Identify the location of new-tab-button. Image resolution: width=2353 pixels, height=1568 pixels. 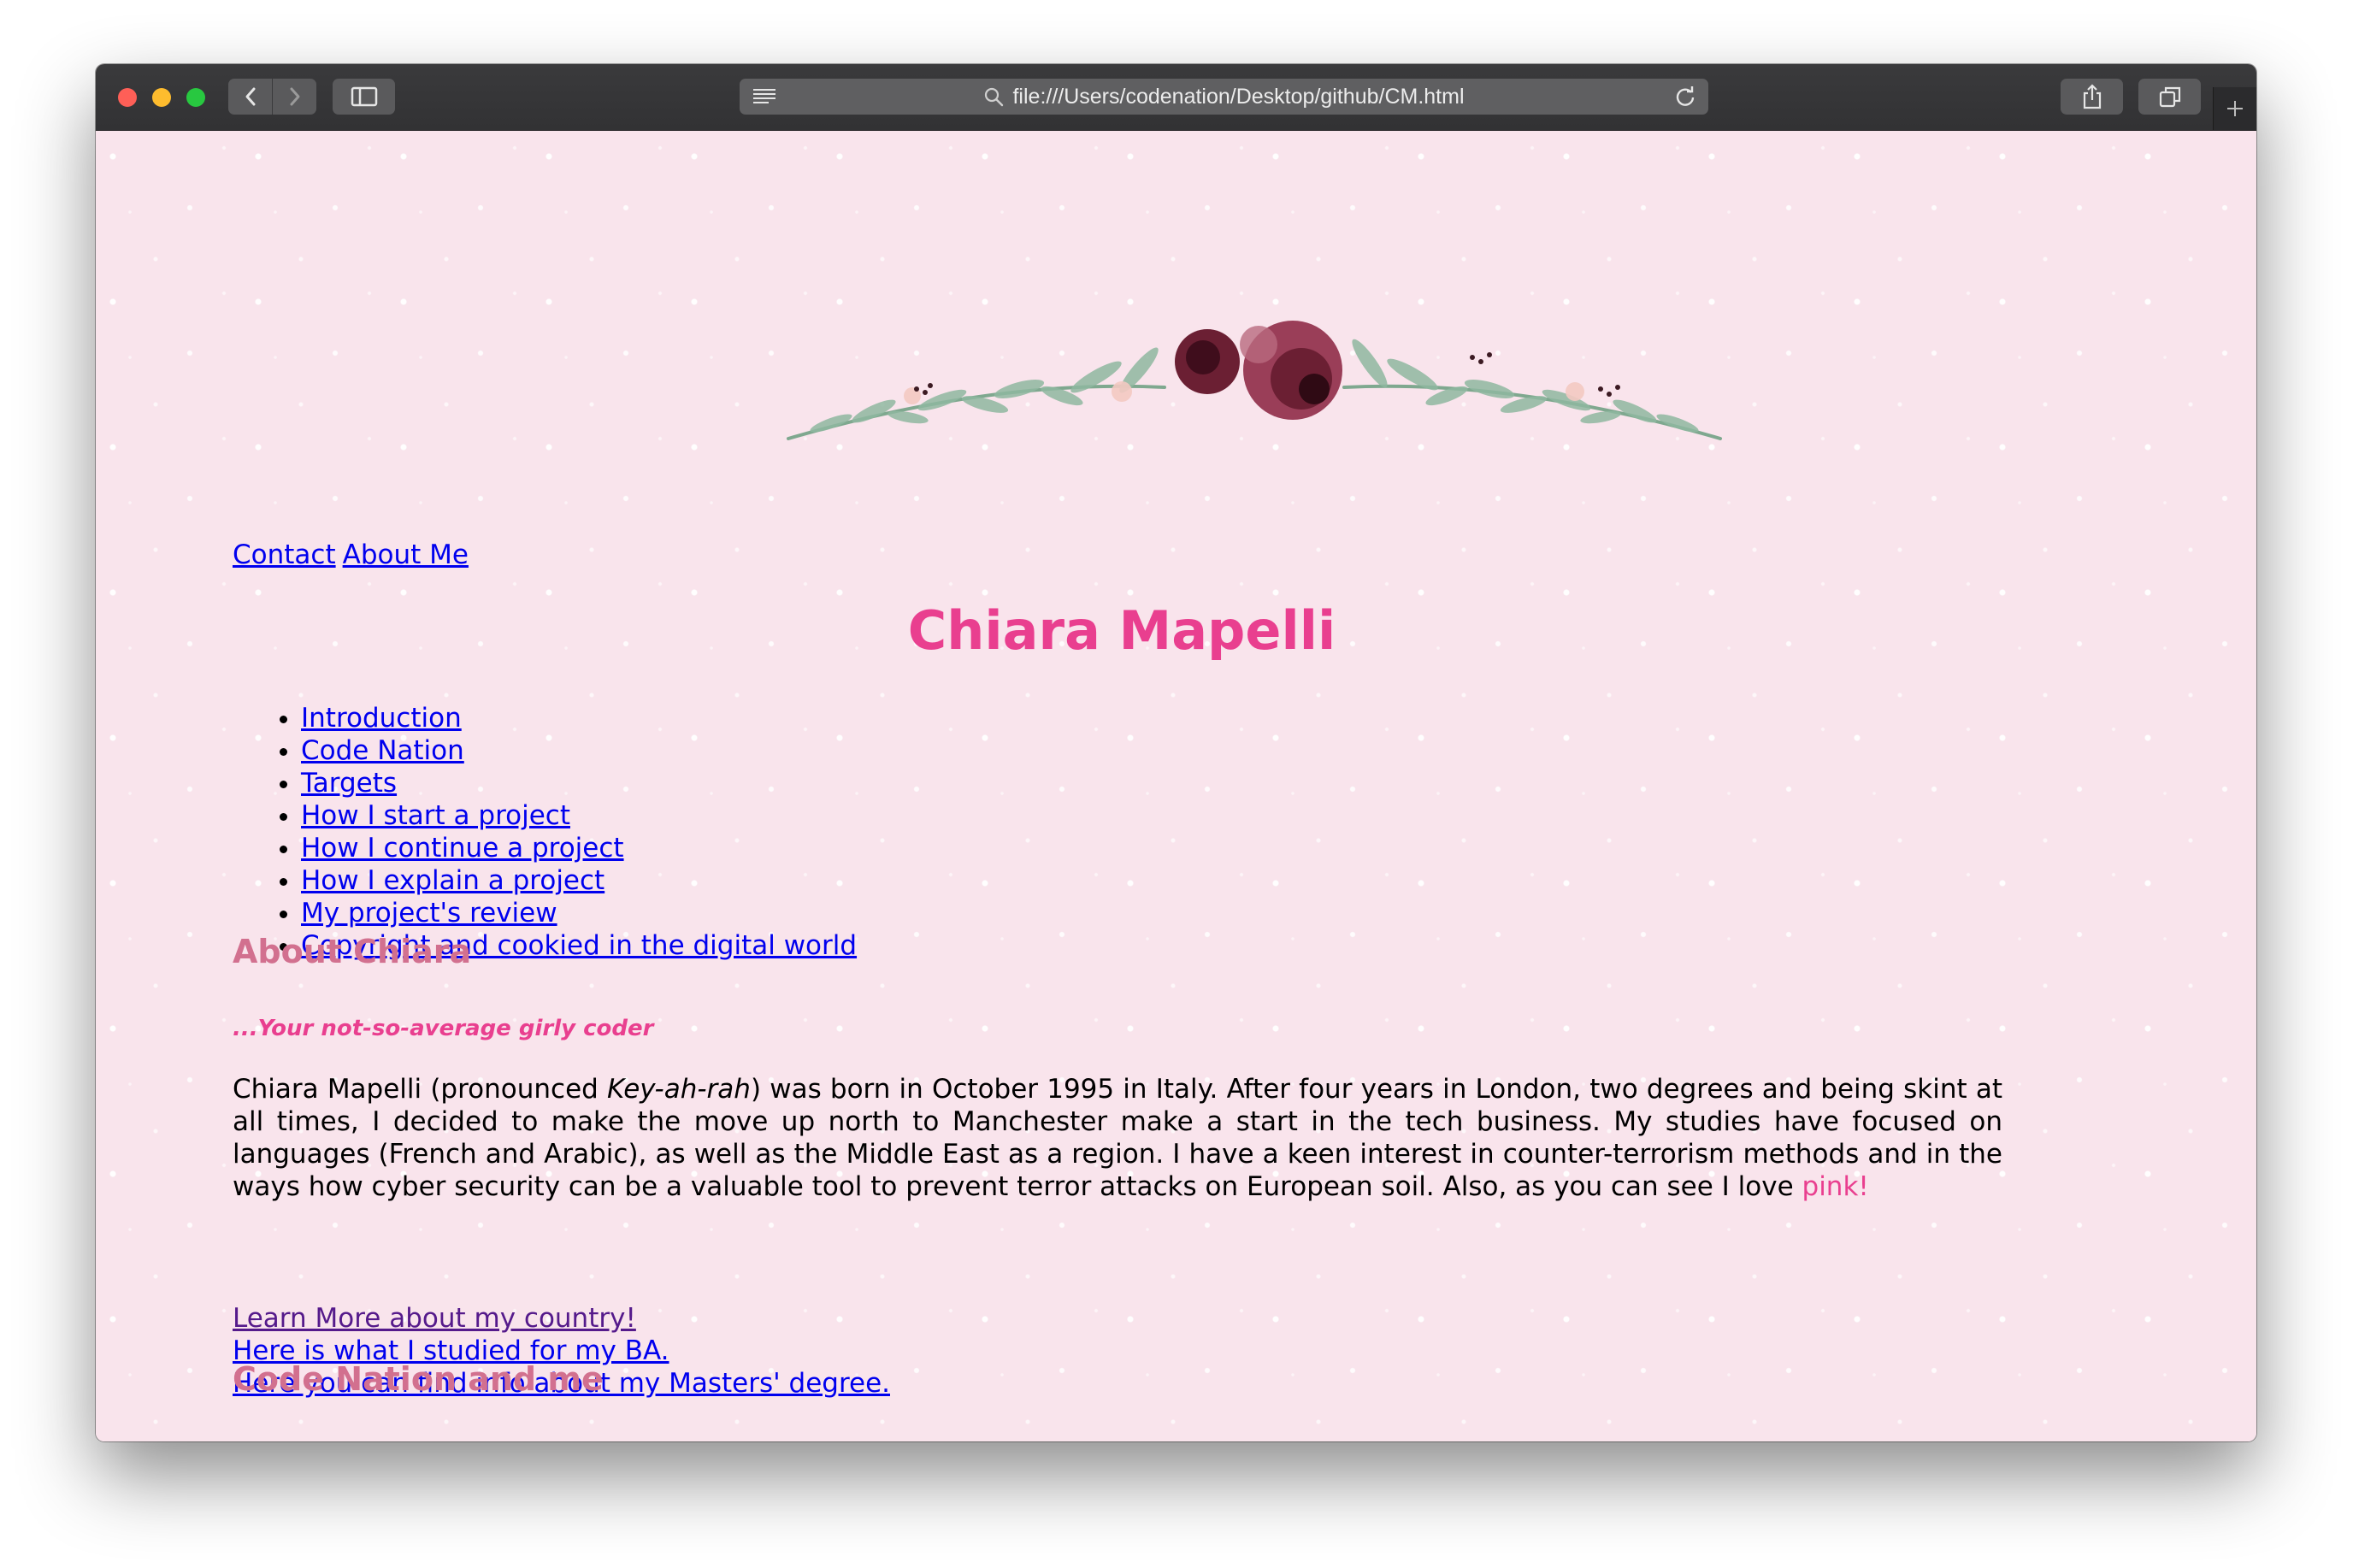
(2234, 108).